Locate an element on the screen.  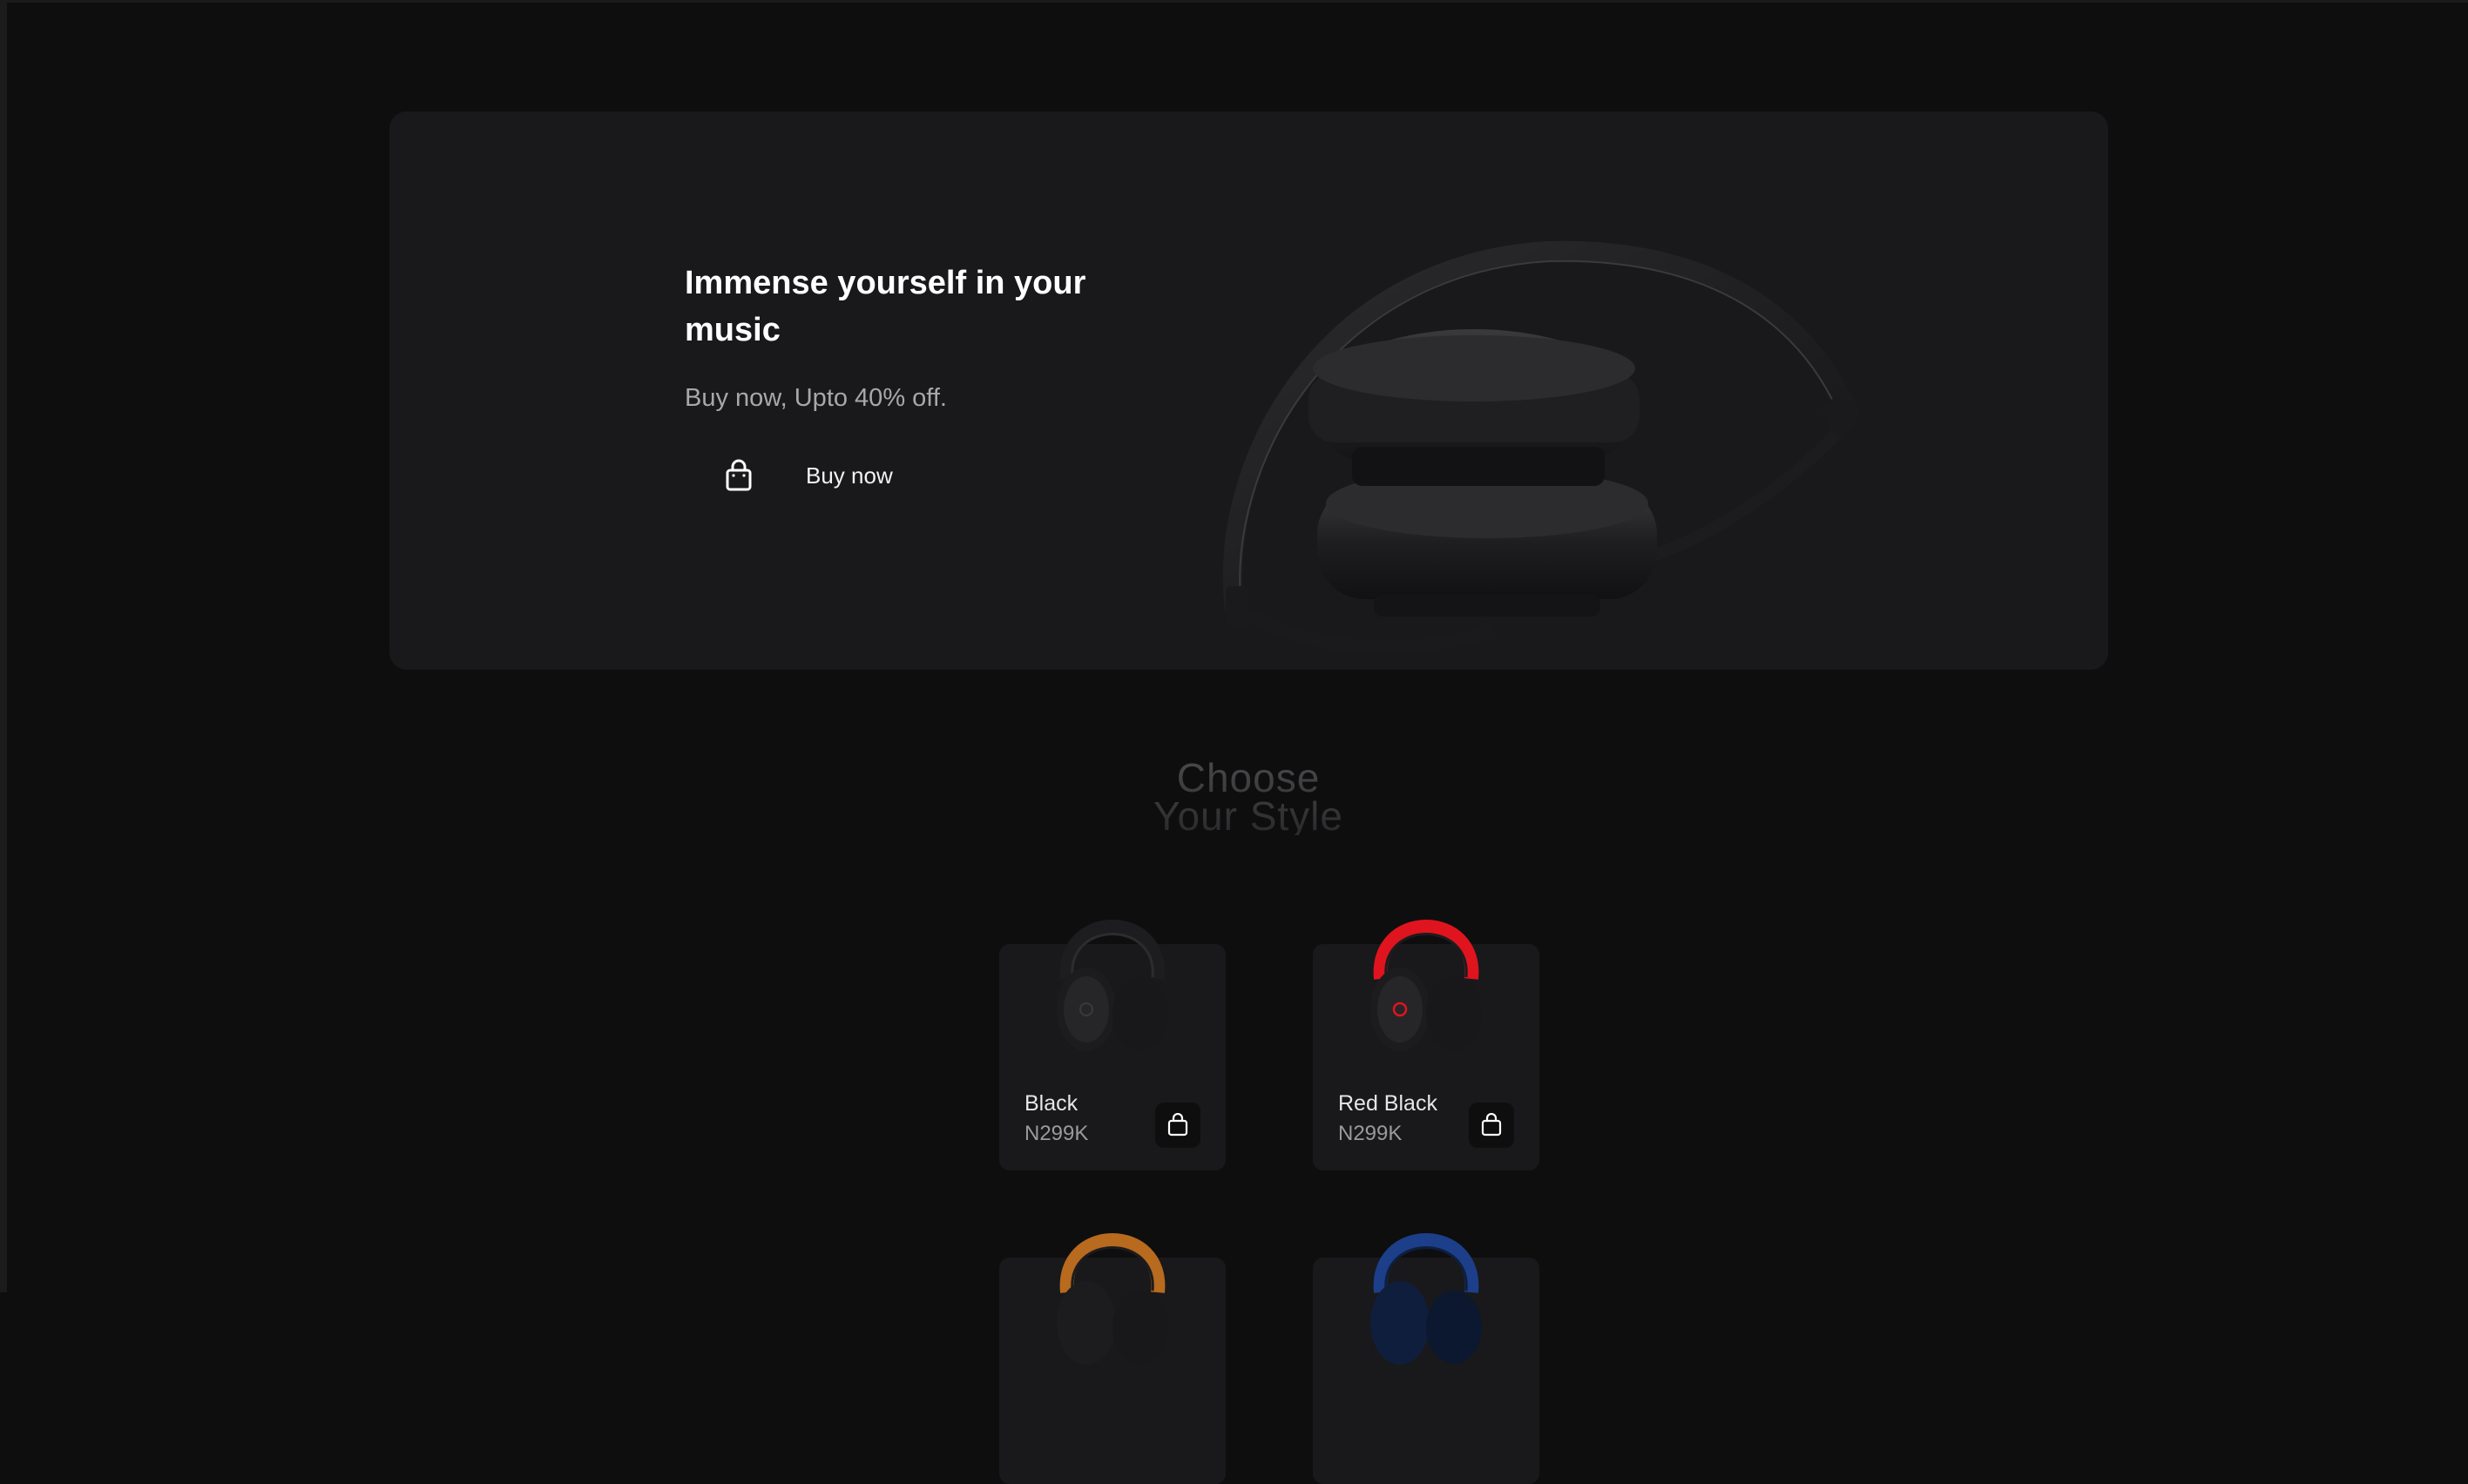
product-card-red-black: Red Black N299K is located at coordinates (1426, 1045).